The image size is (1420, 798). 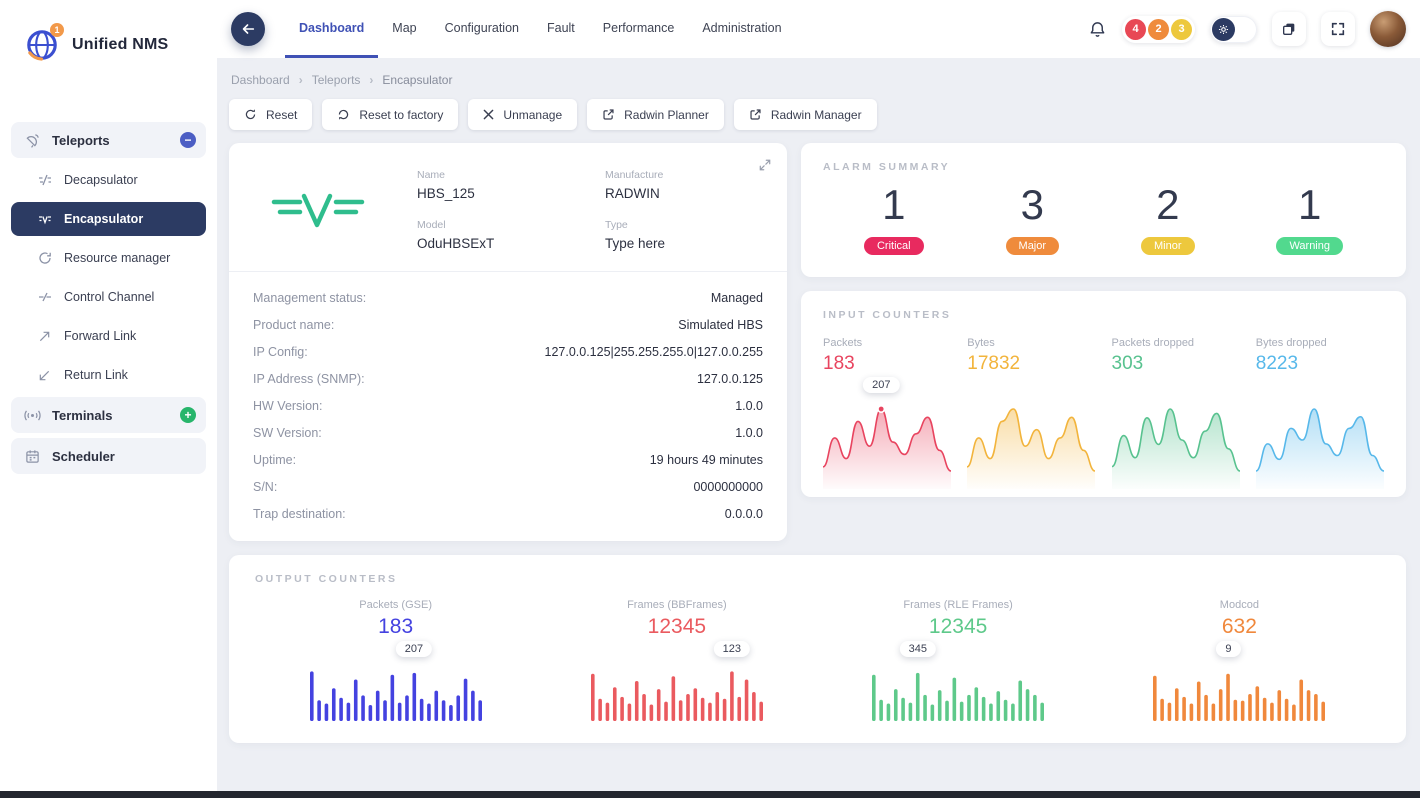 I want to click on counter-label: Packets, so click(x=843, y=343).